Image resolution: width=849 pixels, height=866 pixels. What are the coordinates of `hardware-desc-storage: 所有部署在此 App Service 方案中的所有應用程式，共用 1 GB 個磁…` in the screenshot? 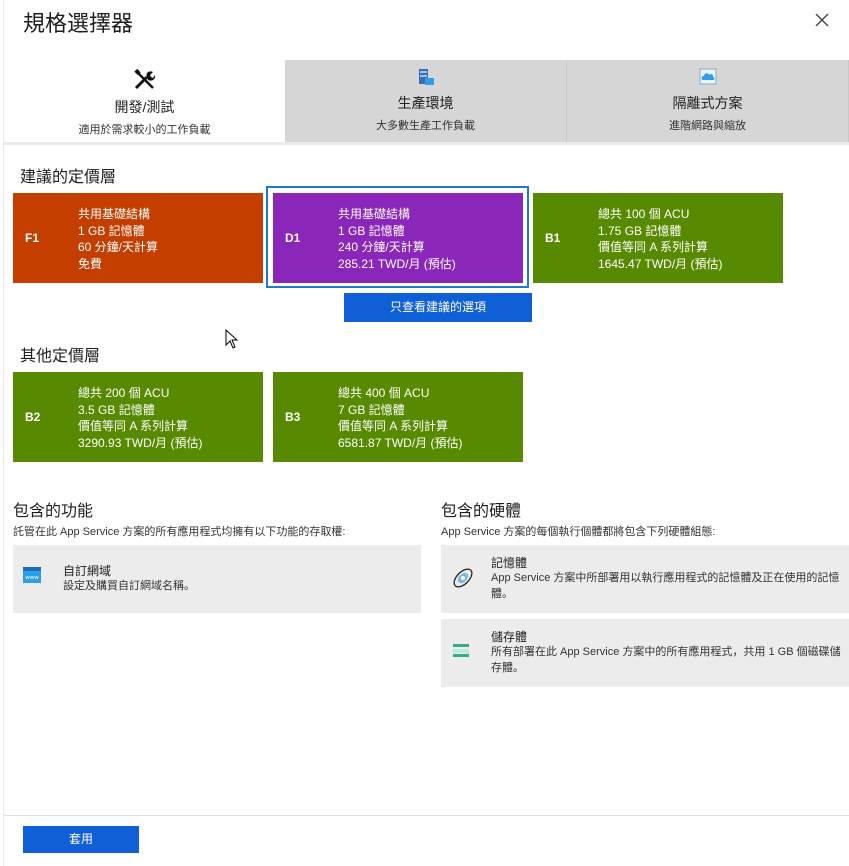 It's located at (666, 660).